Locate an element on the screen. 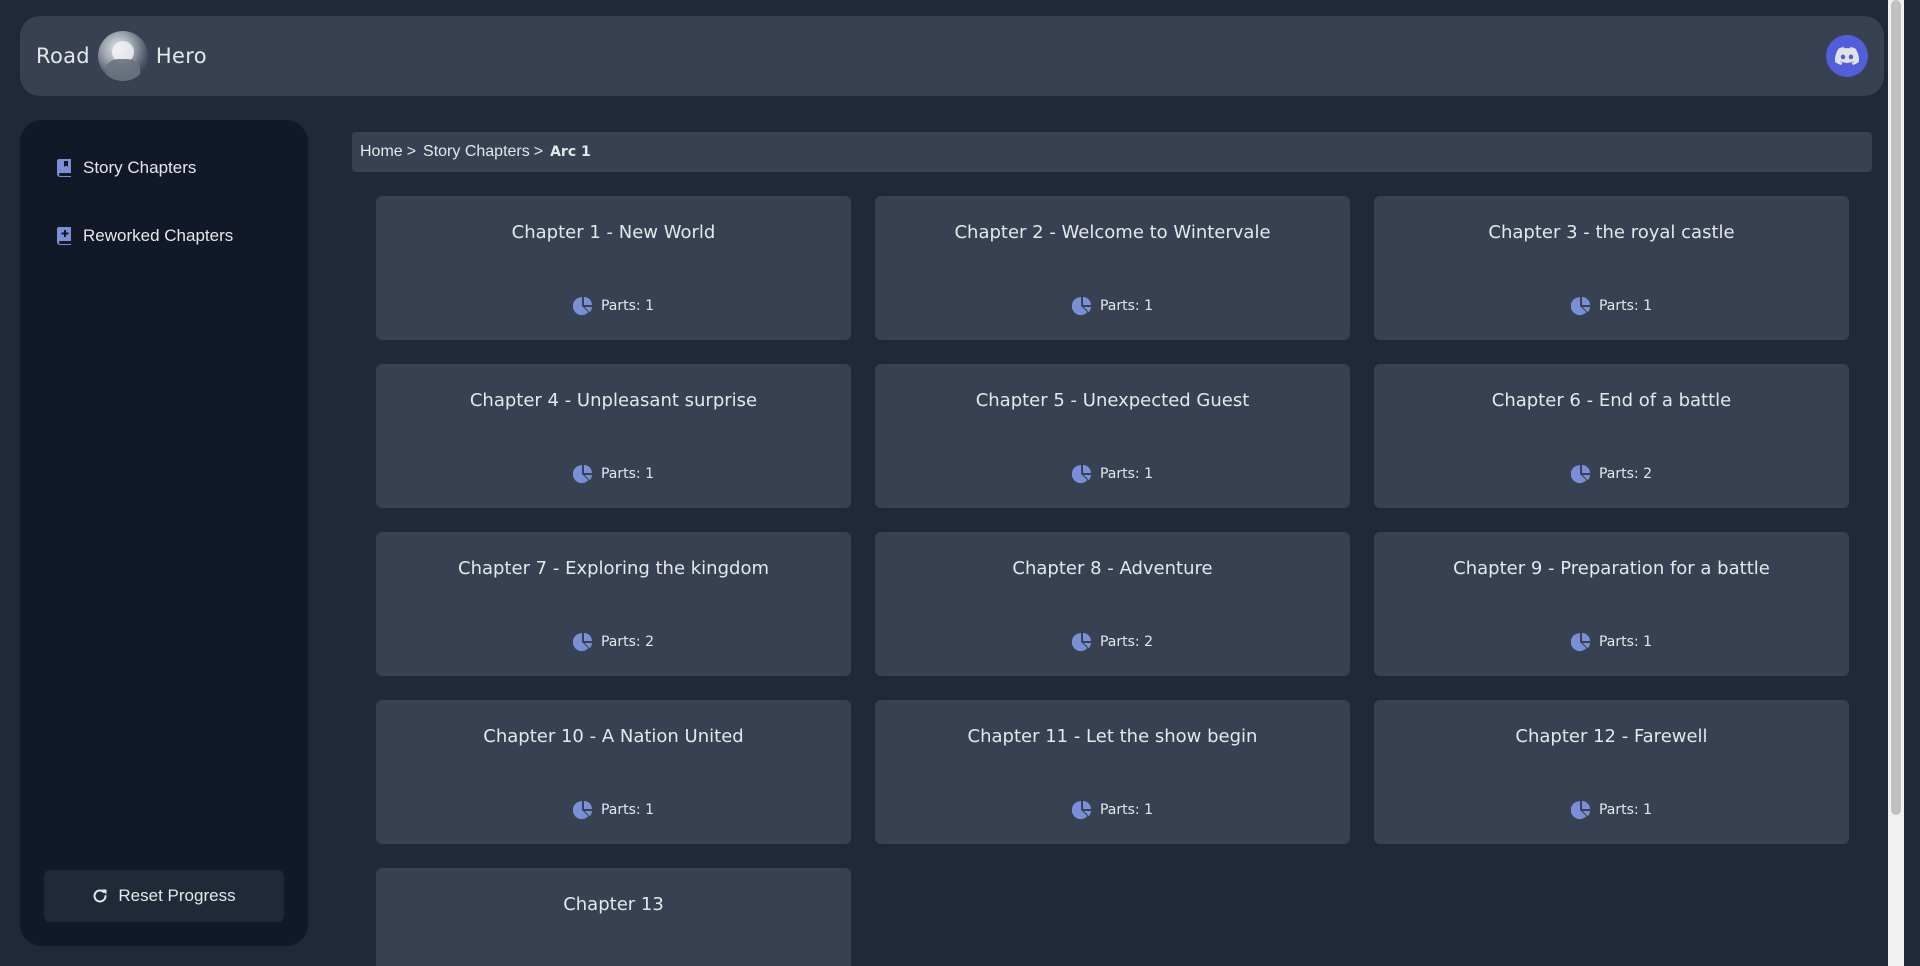 This screenshot has width=1920, height=966. chapter-title: Chapter 11 - Let the show begin is located at coordinates (1112, 736).